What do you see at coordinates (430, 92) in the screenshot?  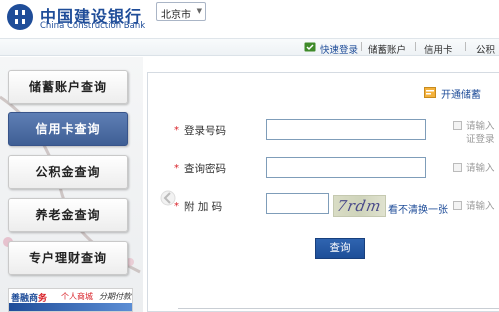 I see `card-icon` at bounding box center [430, 92].